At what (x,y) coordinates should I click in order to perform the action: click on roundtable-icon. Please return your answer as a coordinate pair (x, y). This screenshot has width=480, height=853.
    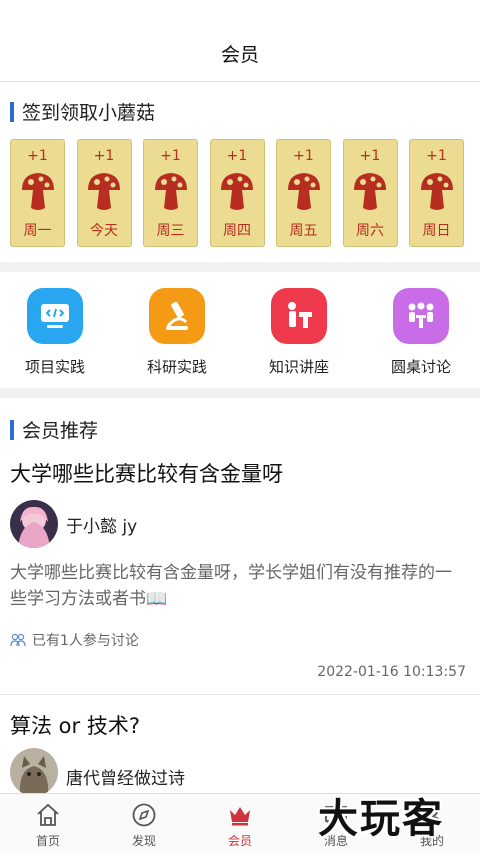
    Looking at the image, I should click on (421, 316).